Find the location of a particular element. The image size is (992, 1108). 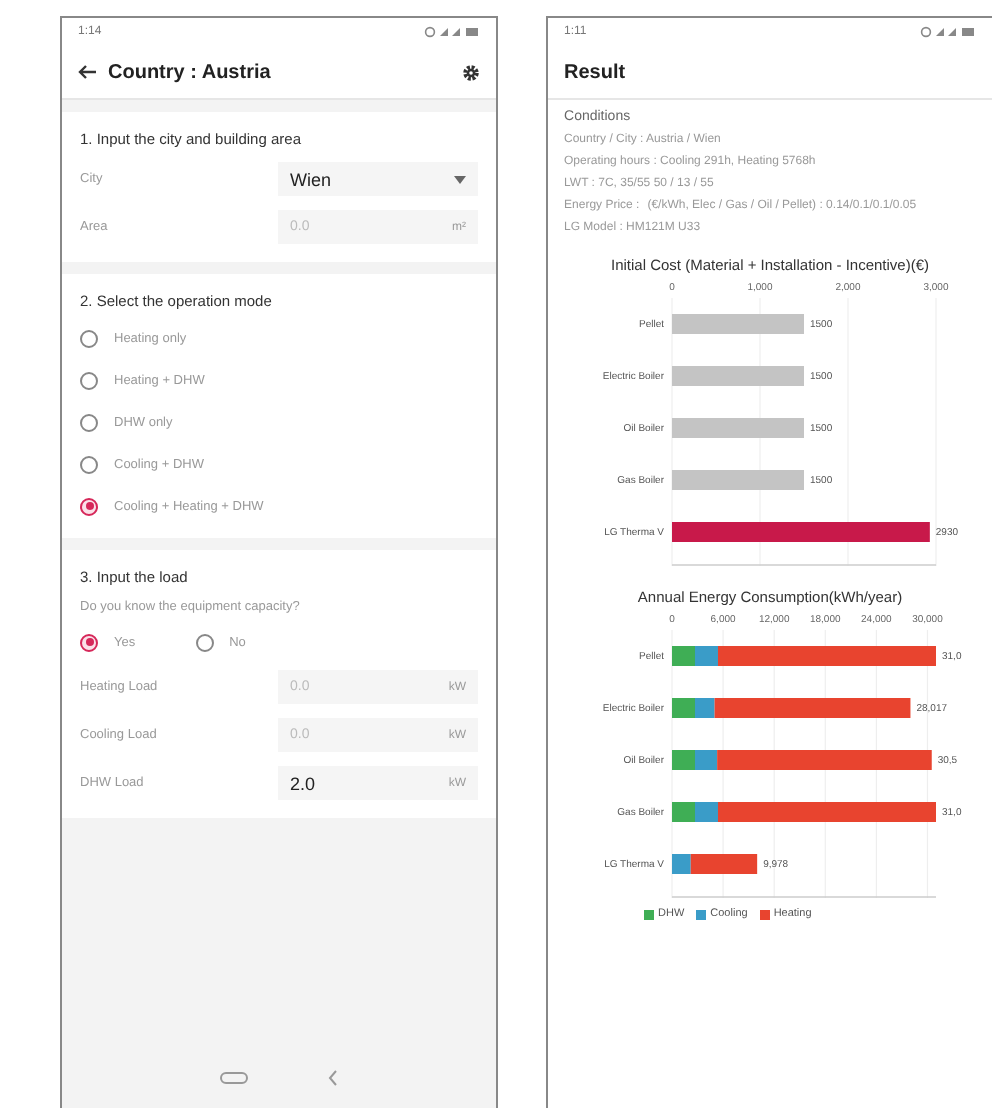

screen-title: Result is located at coordinates (596, 72).